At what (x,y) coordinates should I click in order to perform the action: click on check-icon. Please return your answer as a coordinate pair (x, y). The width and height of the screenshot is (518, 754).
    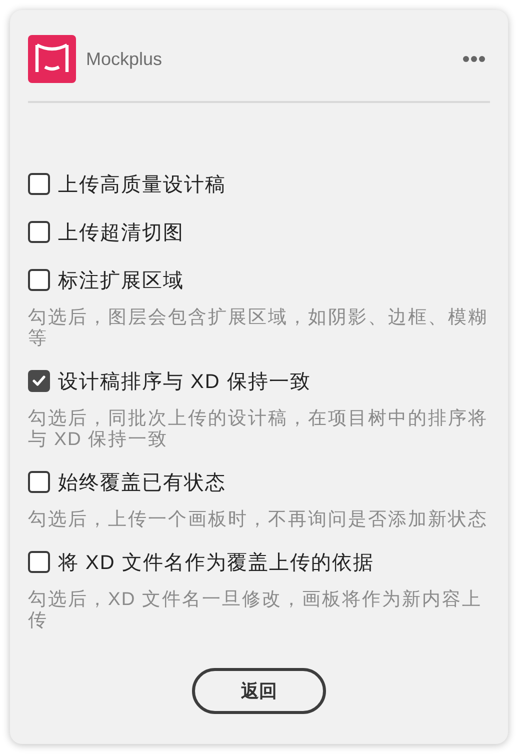
    Looking at the image, I should click on (39, 381).